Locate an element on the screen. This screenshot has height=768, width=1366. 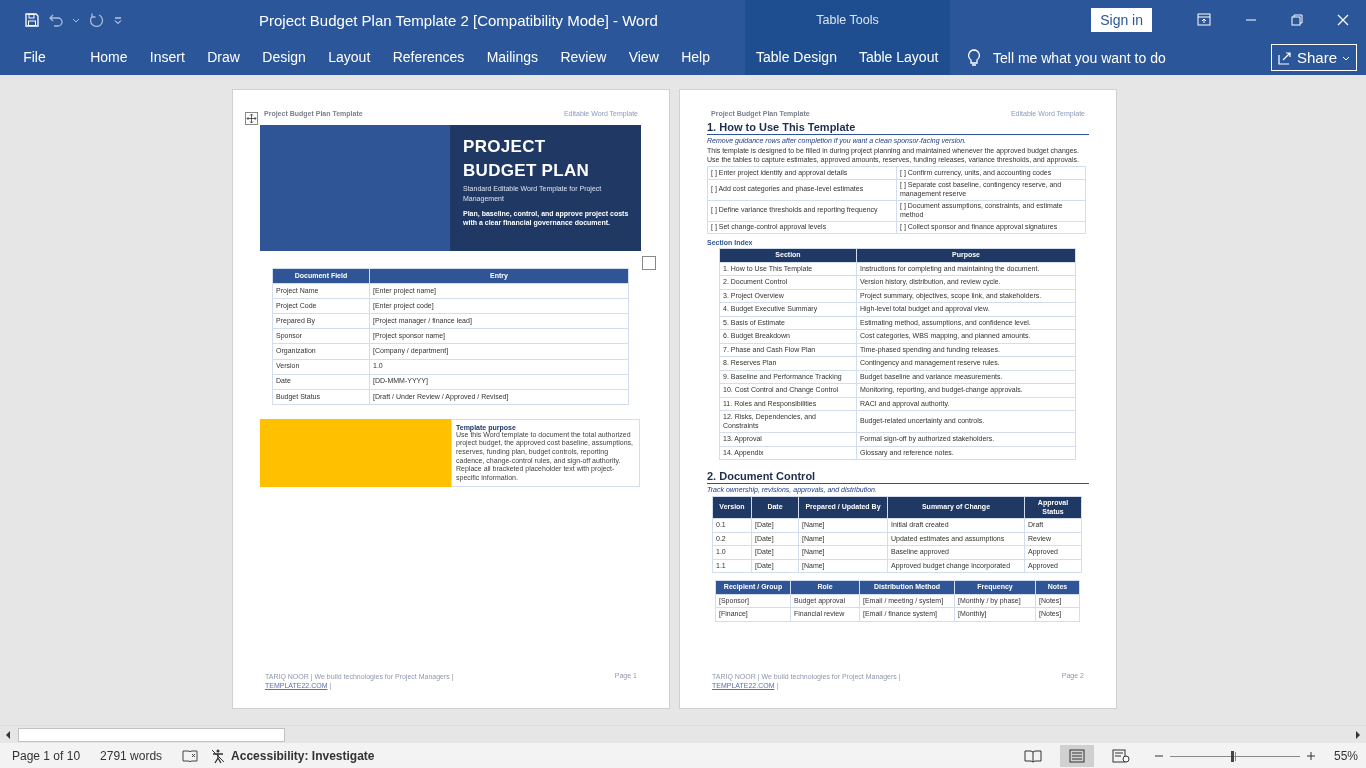
restore-icon is located at coordinates (1297, 20).